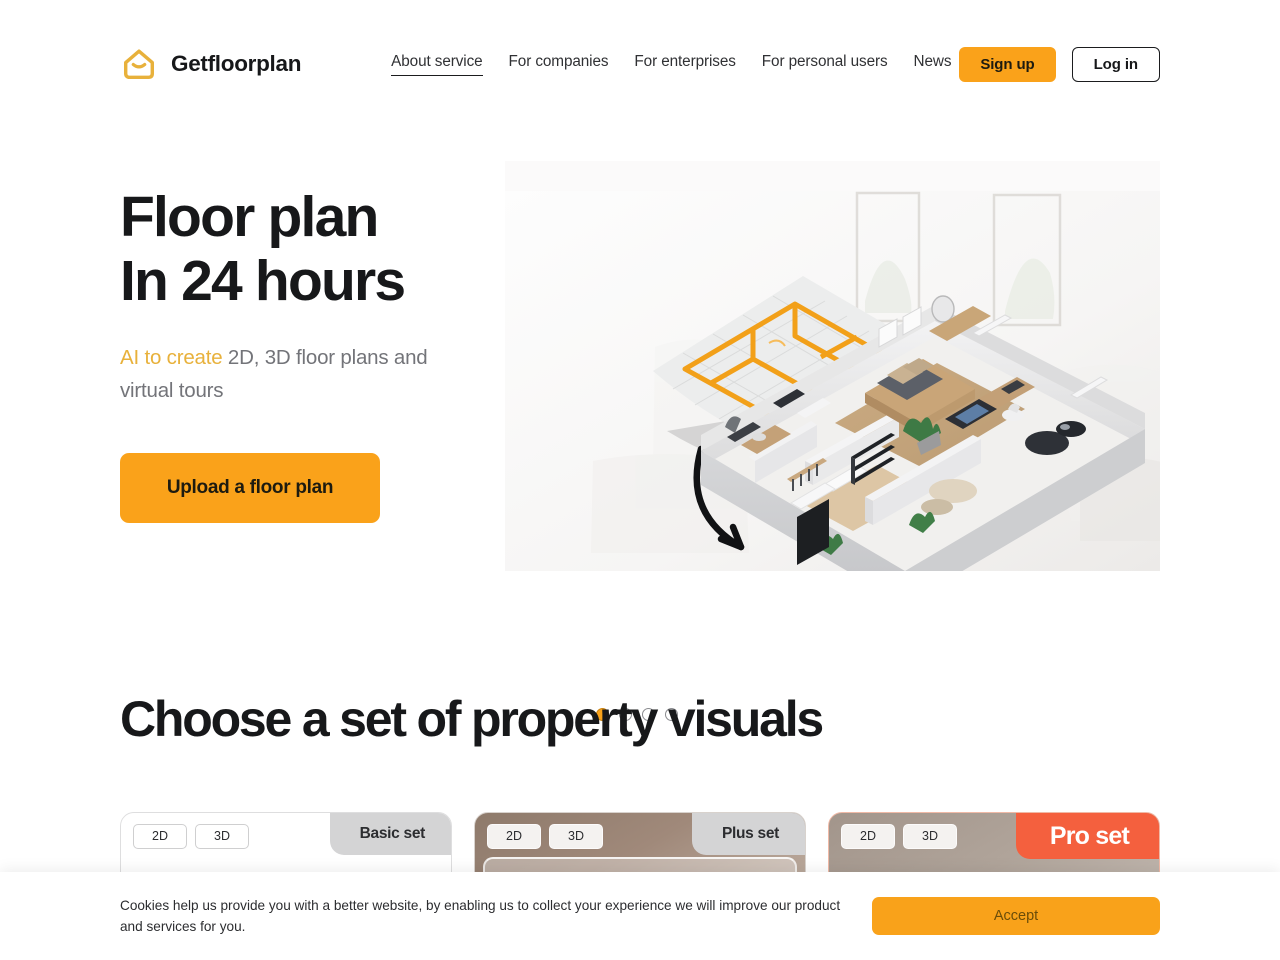 This screenshot has width=1280, height=960. I want to click on nav-item-news: News, so click(933, 64).